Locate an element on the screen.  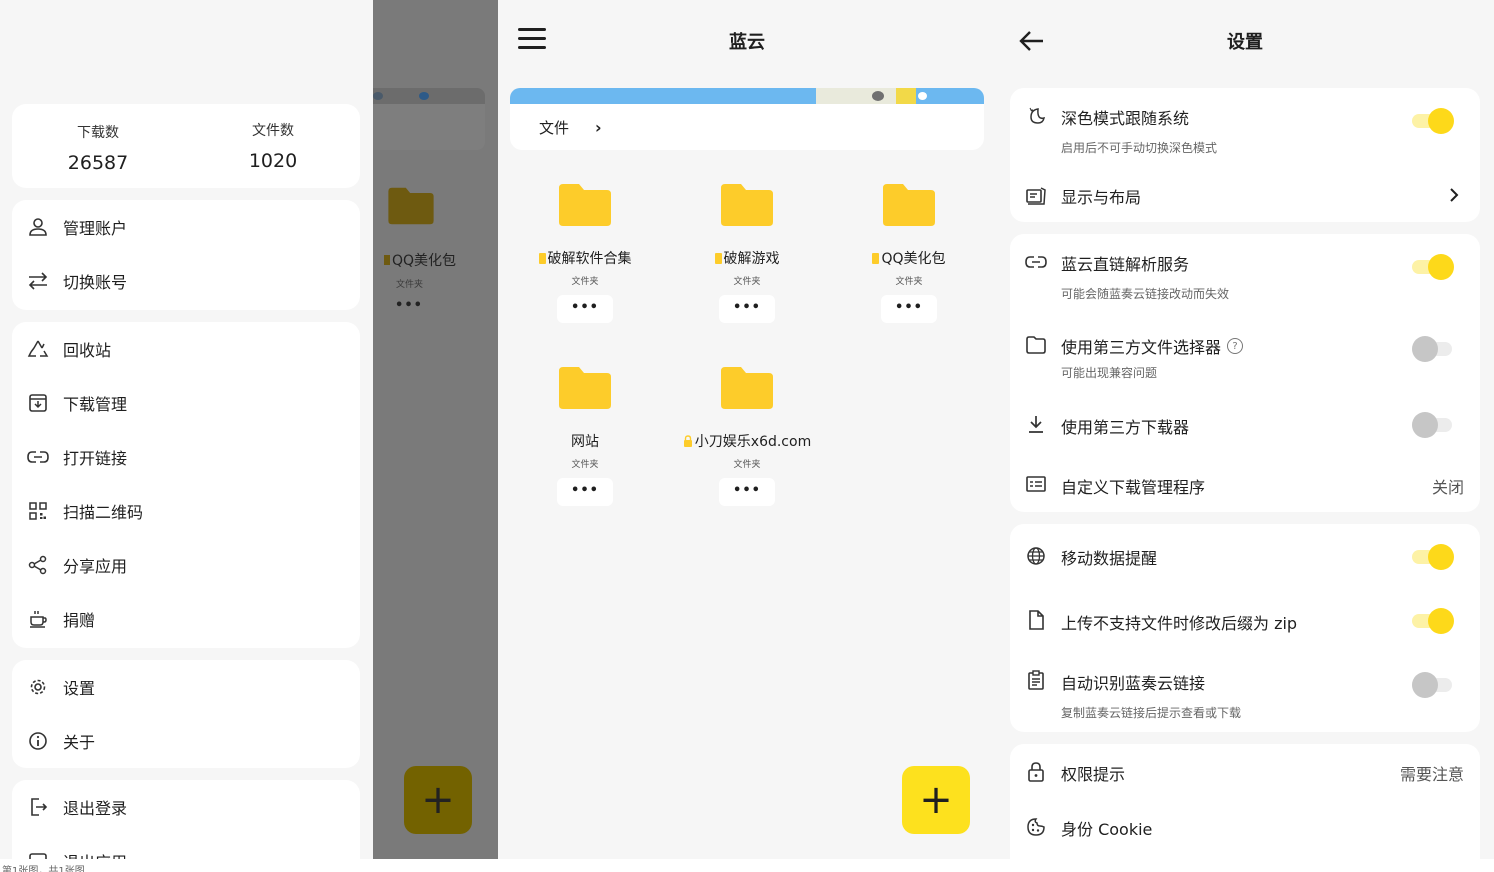
folder-item: QQ美化包 文件夹 ••• is located at coordinates (909, 252).